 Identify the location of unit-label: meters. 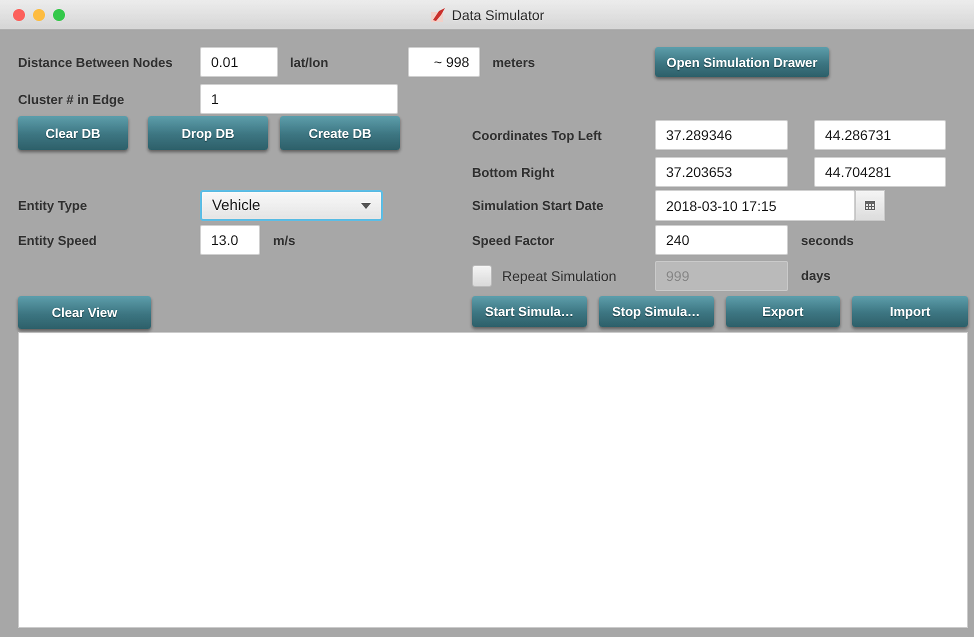
(513, 62).